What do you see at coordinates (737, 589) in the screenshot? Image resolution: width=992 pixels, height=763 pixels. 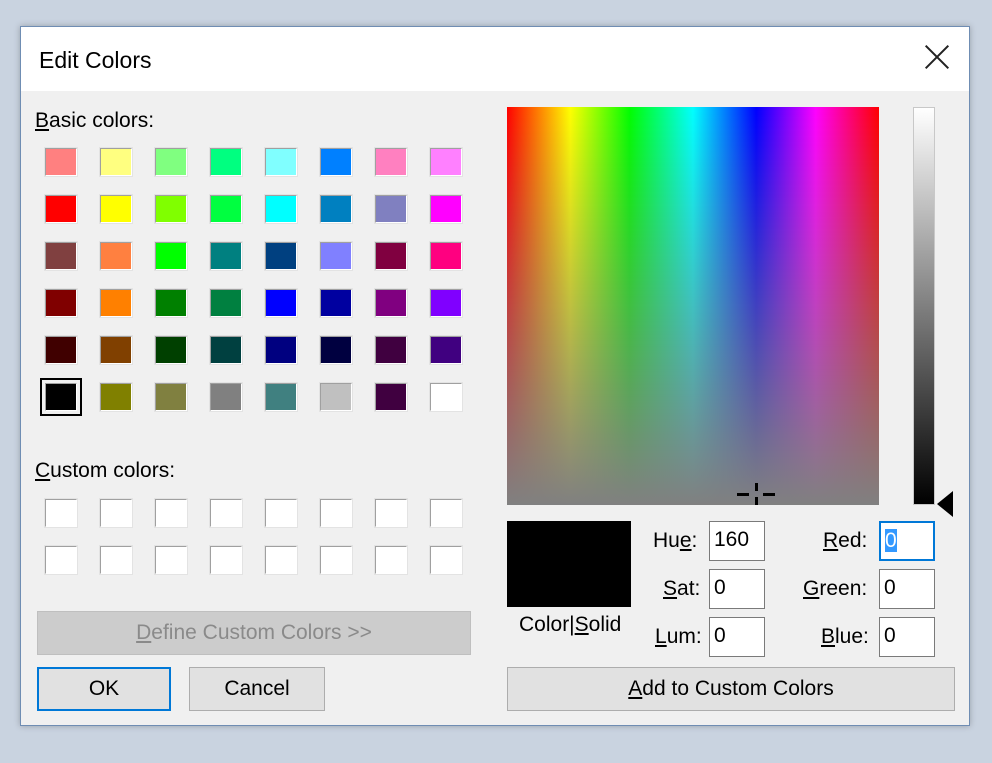 I see `sat-field: 0` at bounding box center [737, 589].